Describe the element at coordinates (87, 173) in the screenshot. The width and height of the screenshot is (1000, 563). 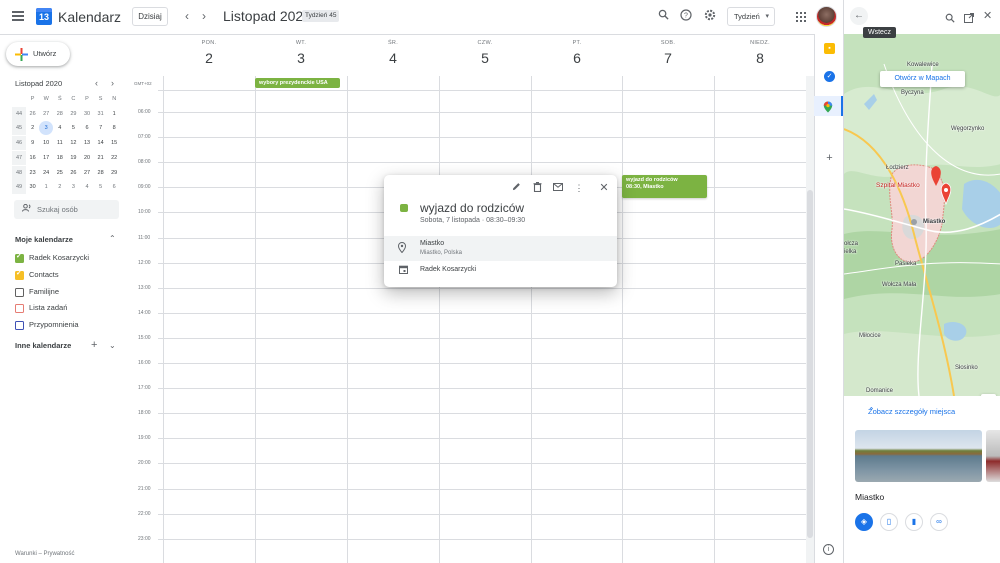
I see `mini-day: 27` at that location.